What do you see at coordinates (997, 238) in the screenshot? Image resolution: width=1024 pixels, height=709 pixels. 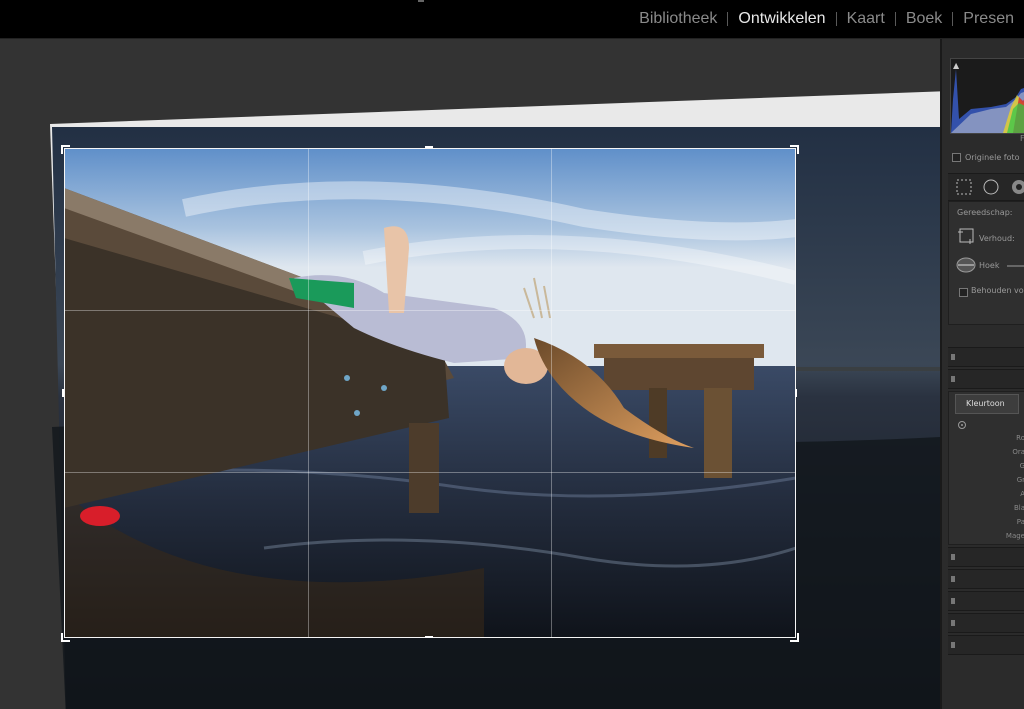 I see `aspect-label: Verhoud:` at bounding box center [997, 238].